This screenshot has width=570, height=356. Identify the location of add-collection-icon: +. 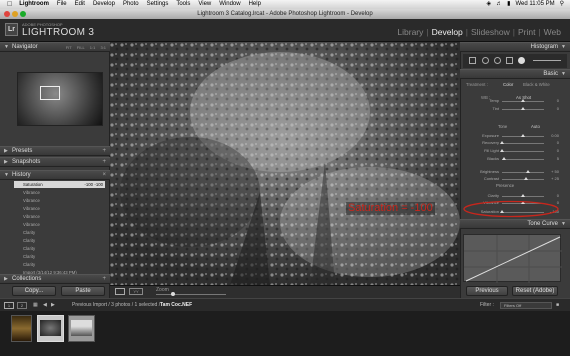
(104, 279).